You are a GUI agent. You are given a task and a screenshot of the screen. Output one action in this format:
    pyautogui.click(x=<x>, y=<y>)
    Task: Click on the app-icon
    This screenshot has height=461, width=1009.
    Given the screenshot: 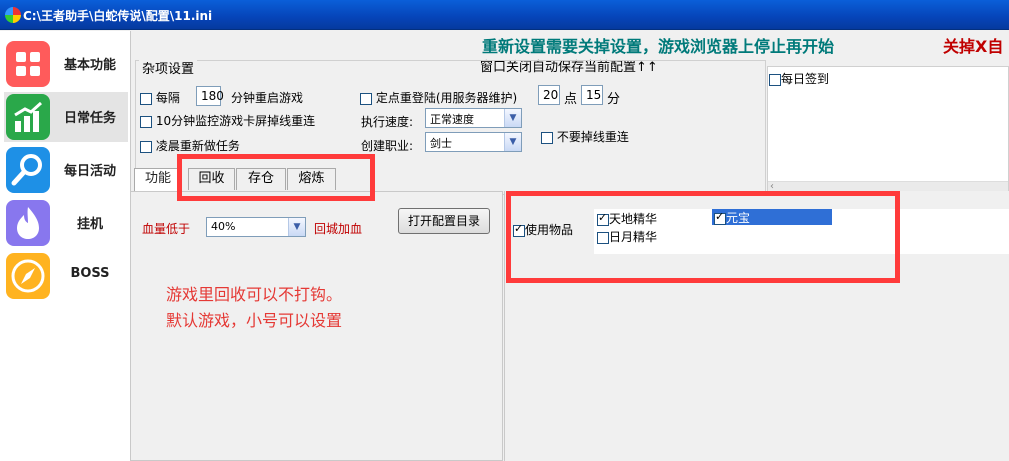 What is the action you would take?
    pyautogui.click(x=13, y=15)
    